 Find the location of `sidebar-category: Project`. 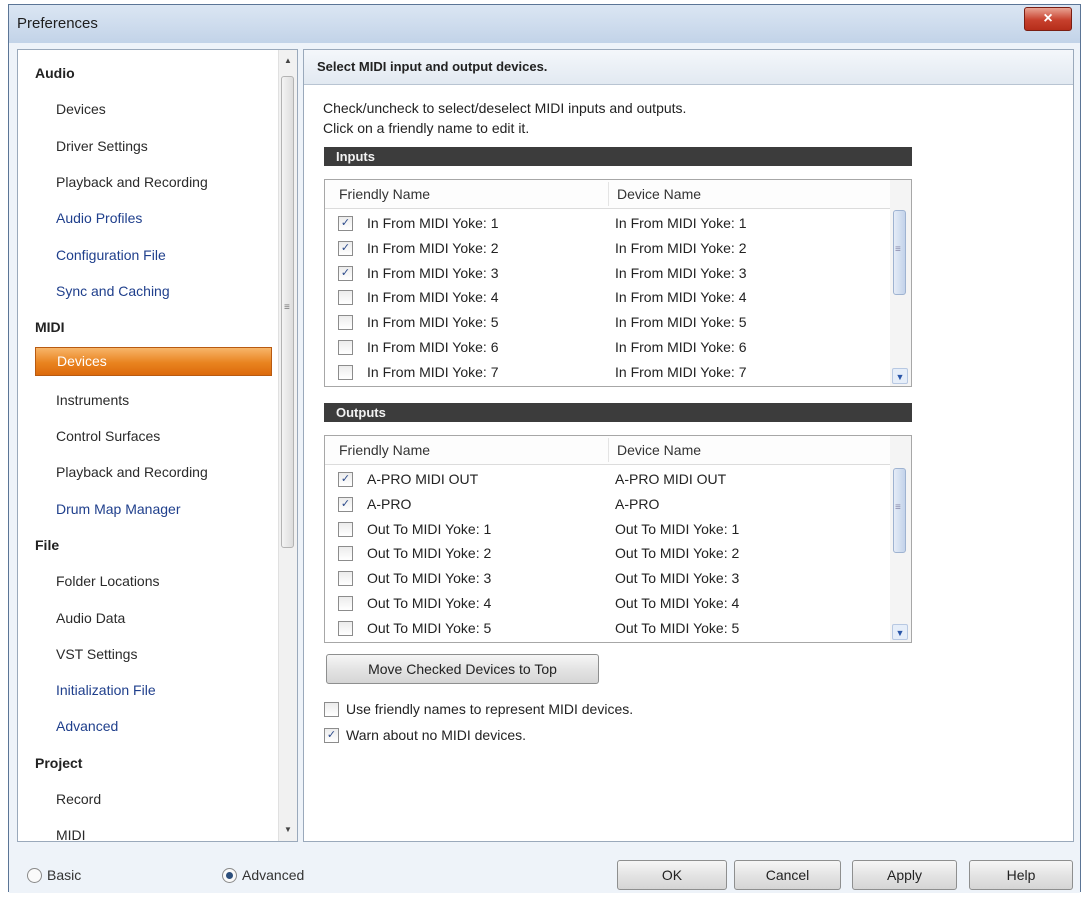

sidebar-category: Project is located at coordinates (58, 763).